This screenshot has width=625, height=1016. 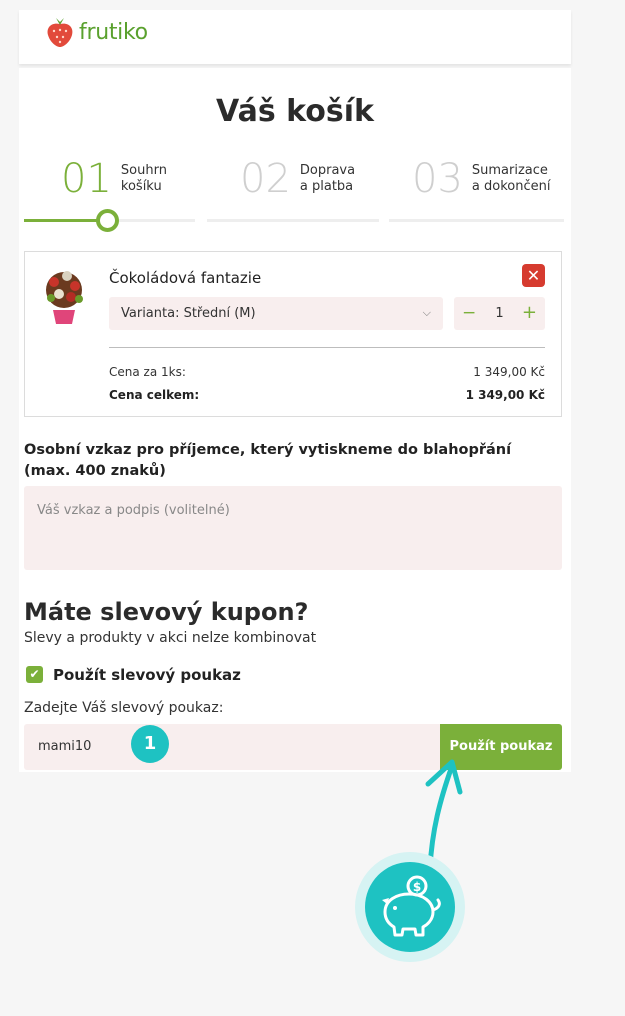 I want to click on use-coupon-checkbox: ✔, so click(x=34, y=674).